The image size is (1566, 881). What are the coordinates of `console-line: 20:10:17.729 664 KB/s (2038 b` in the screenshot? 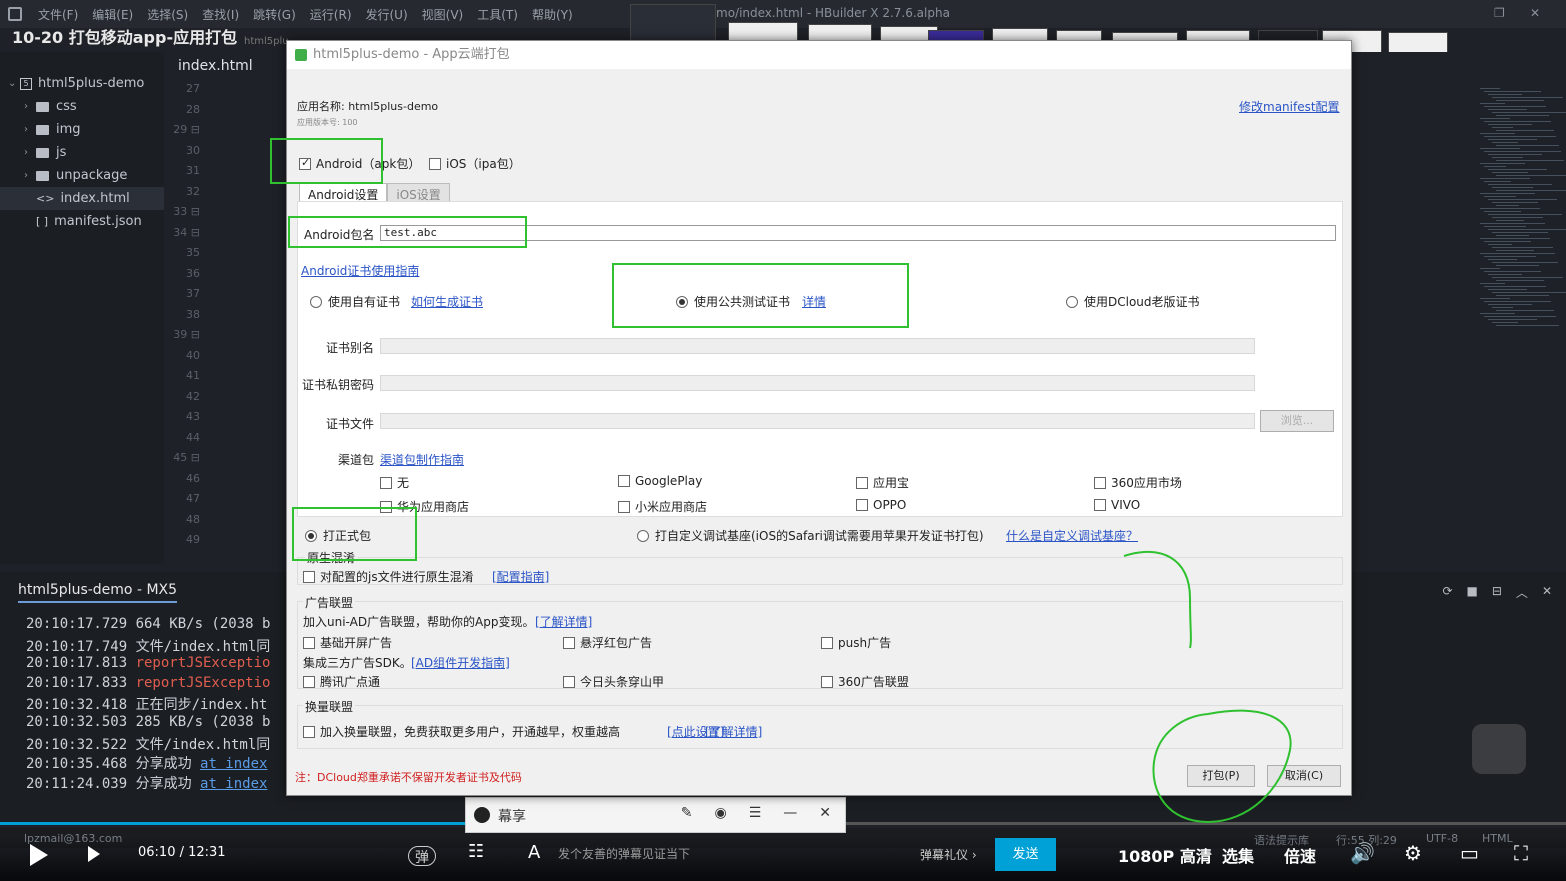 It's located at (148, 626).